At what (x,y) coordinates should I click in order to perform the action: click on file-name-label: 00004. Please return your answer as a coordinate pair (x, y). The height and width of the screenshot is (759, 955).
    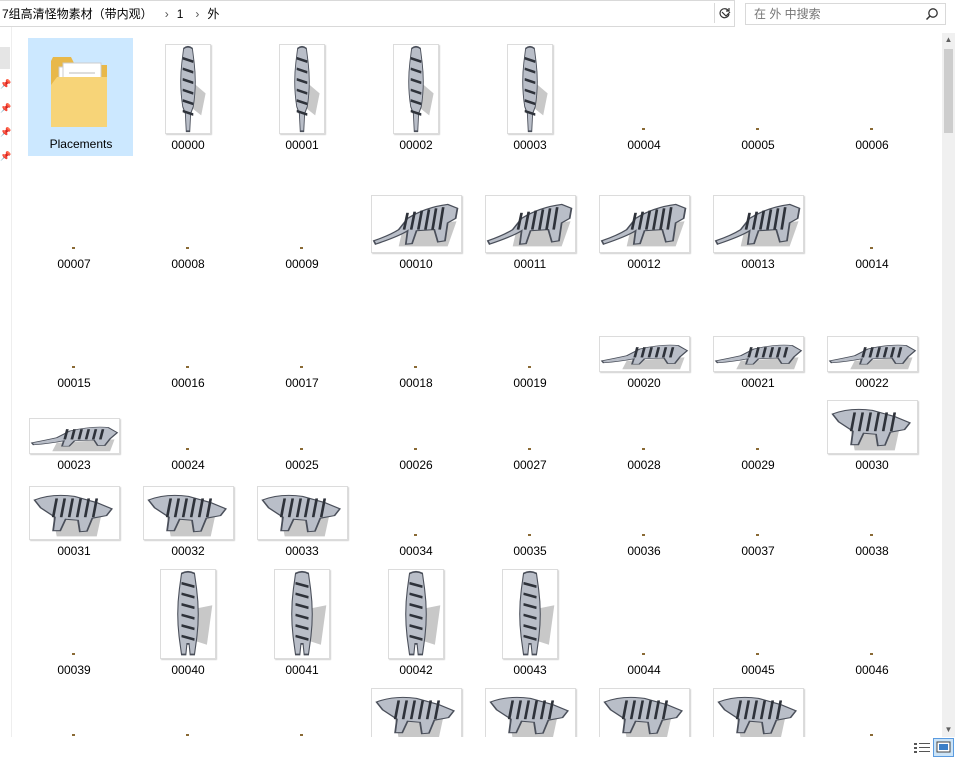
    Looking at the image, I should click on (644, 145).